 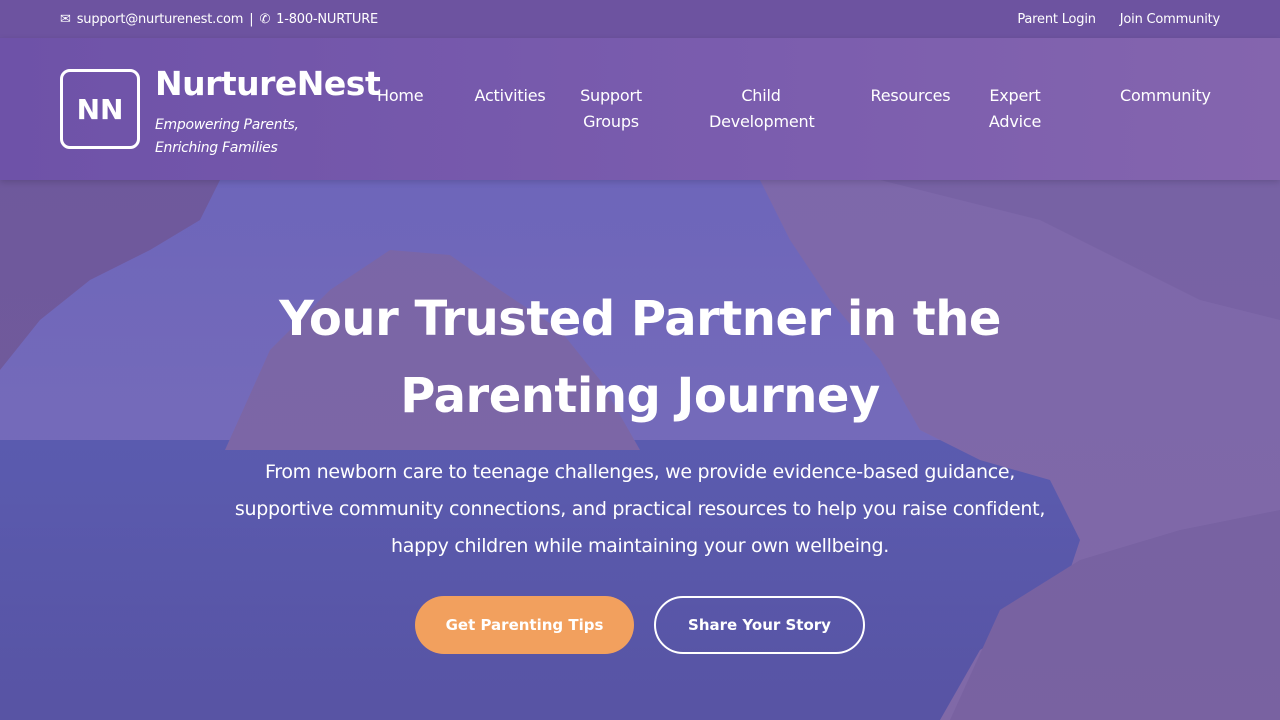 What do you see at coordinates (910, 96) in the screenshot?
I see `nav-item-resources: Resources` at bounding box center [910, 96].